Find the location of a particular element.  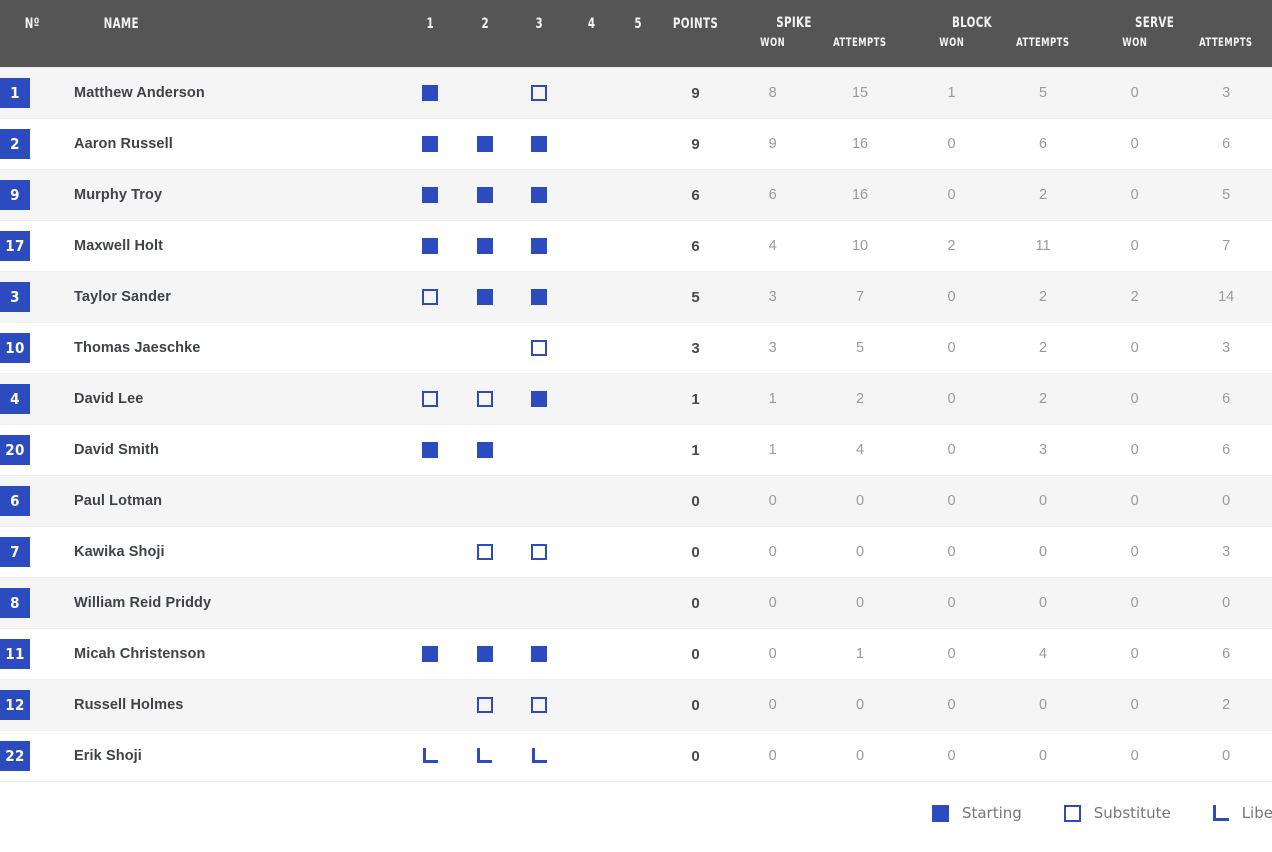

column-header-serve-won: SERVE WON is located at coordinates (1135, 34).